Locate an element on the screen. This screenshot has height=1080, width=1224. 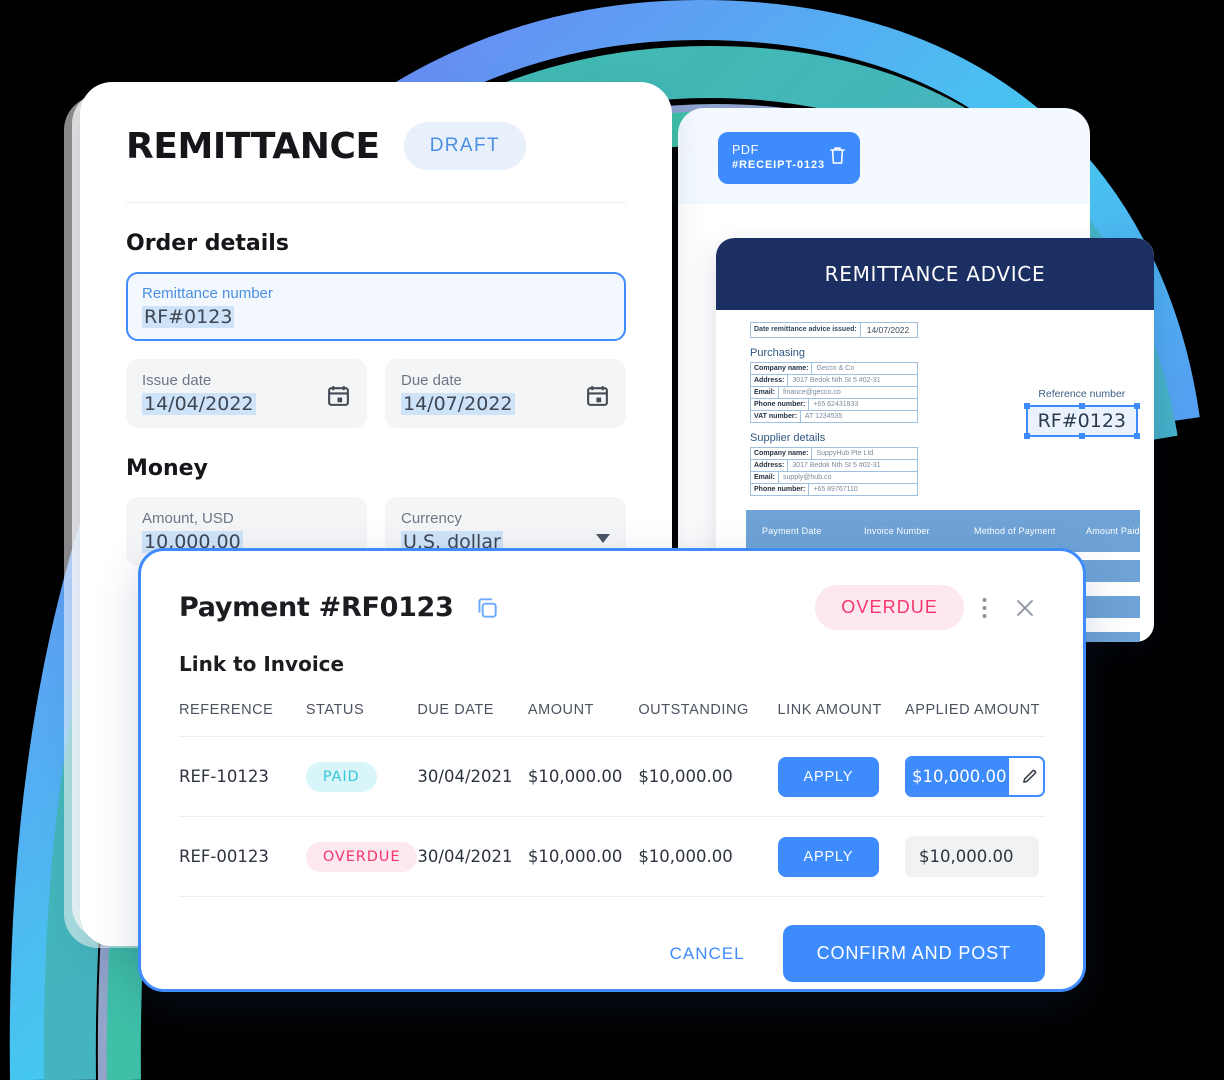
cell-reference: REF-10123 is located at coordinates (242, 776).